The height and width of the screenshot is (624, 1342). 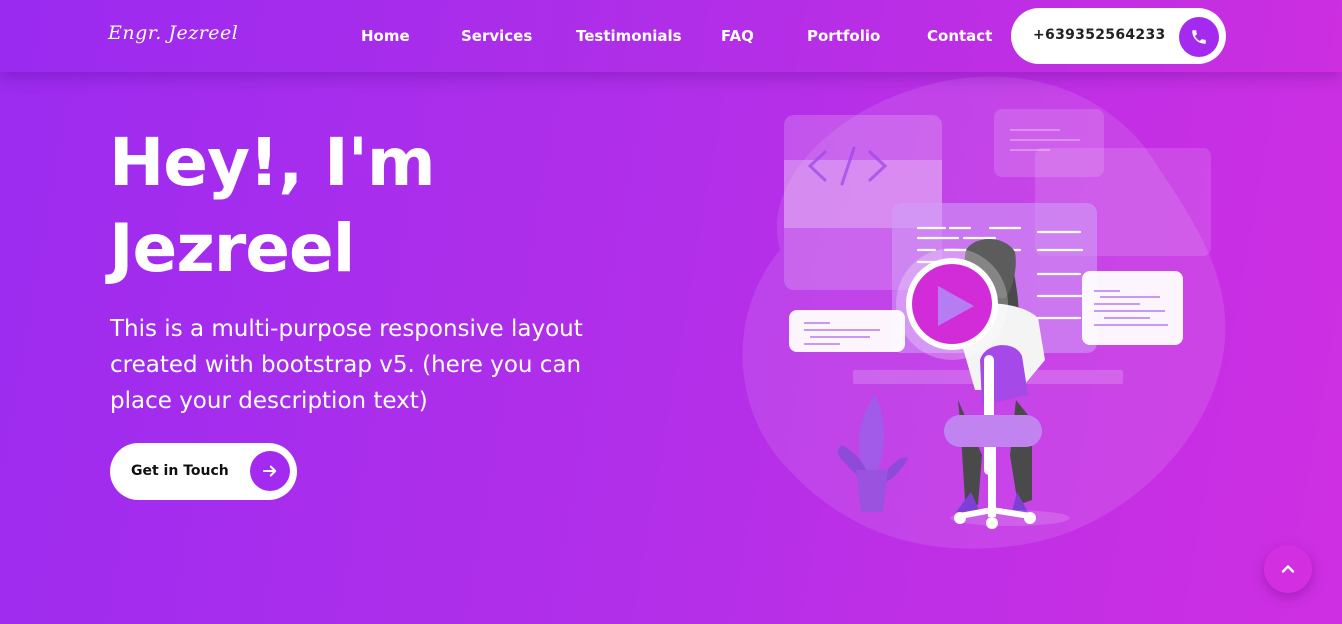 What do you see at coordinates (385, 36) in the screenshot?
I see `nav-link-home: Home` at bounding box center [385, 36].